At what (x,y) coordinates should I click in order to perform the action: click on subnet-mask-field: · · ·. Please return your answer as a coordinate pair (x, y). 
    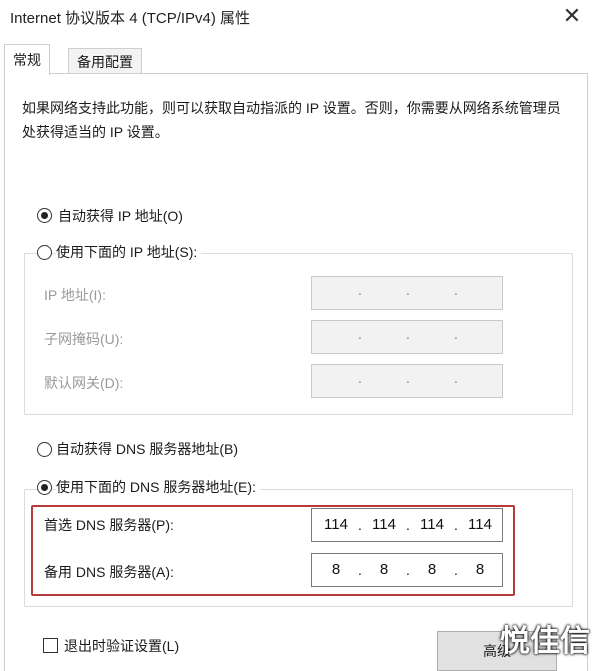
    Looking at the image, I should click on (407, 337).